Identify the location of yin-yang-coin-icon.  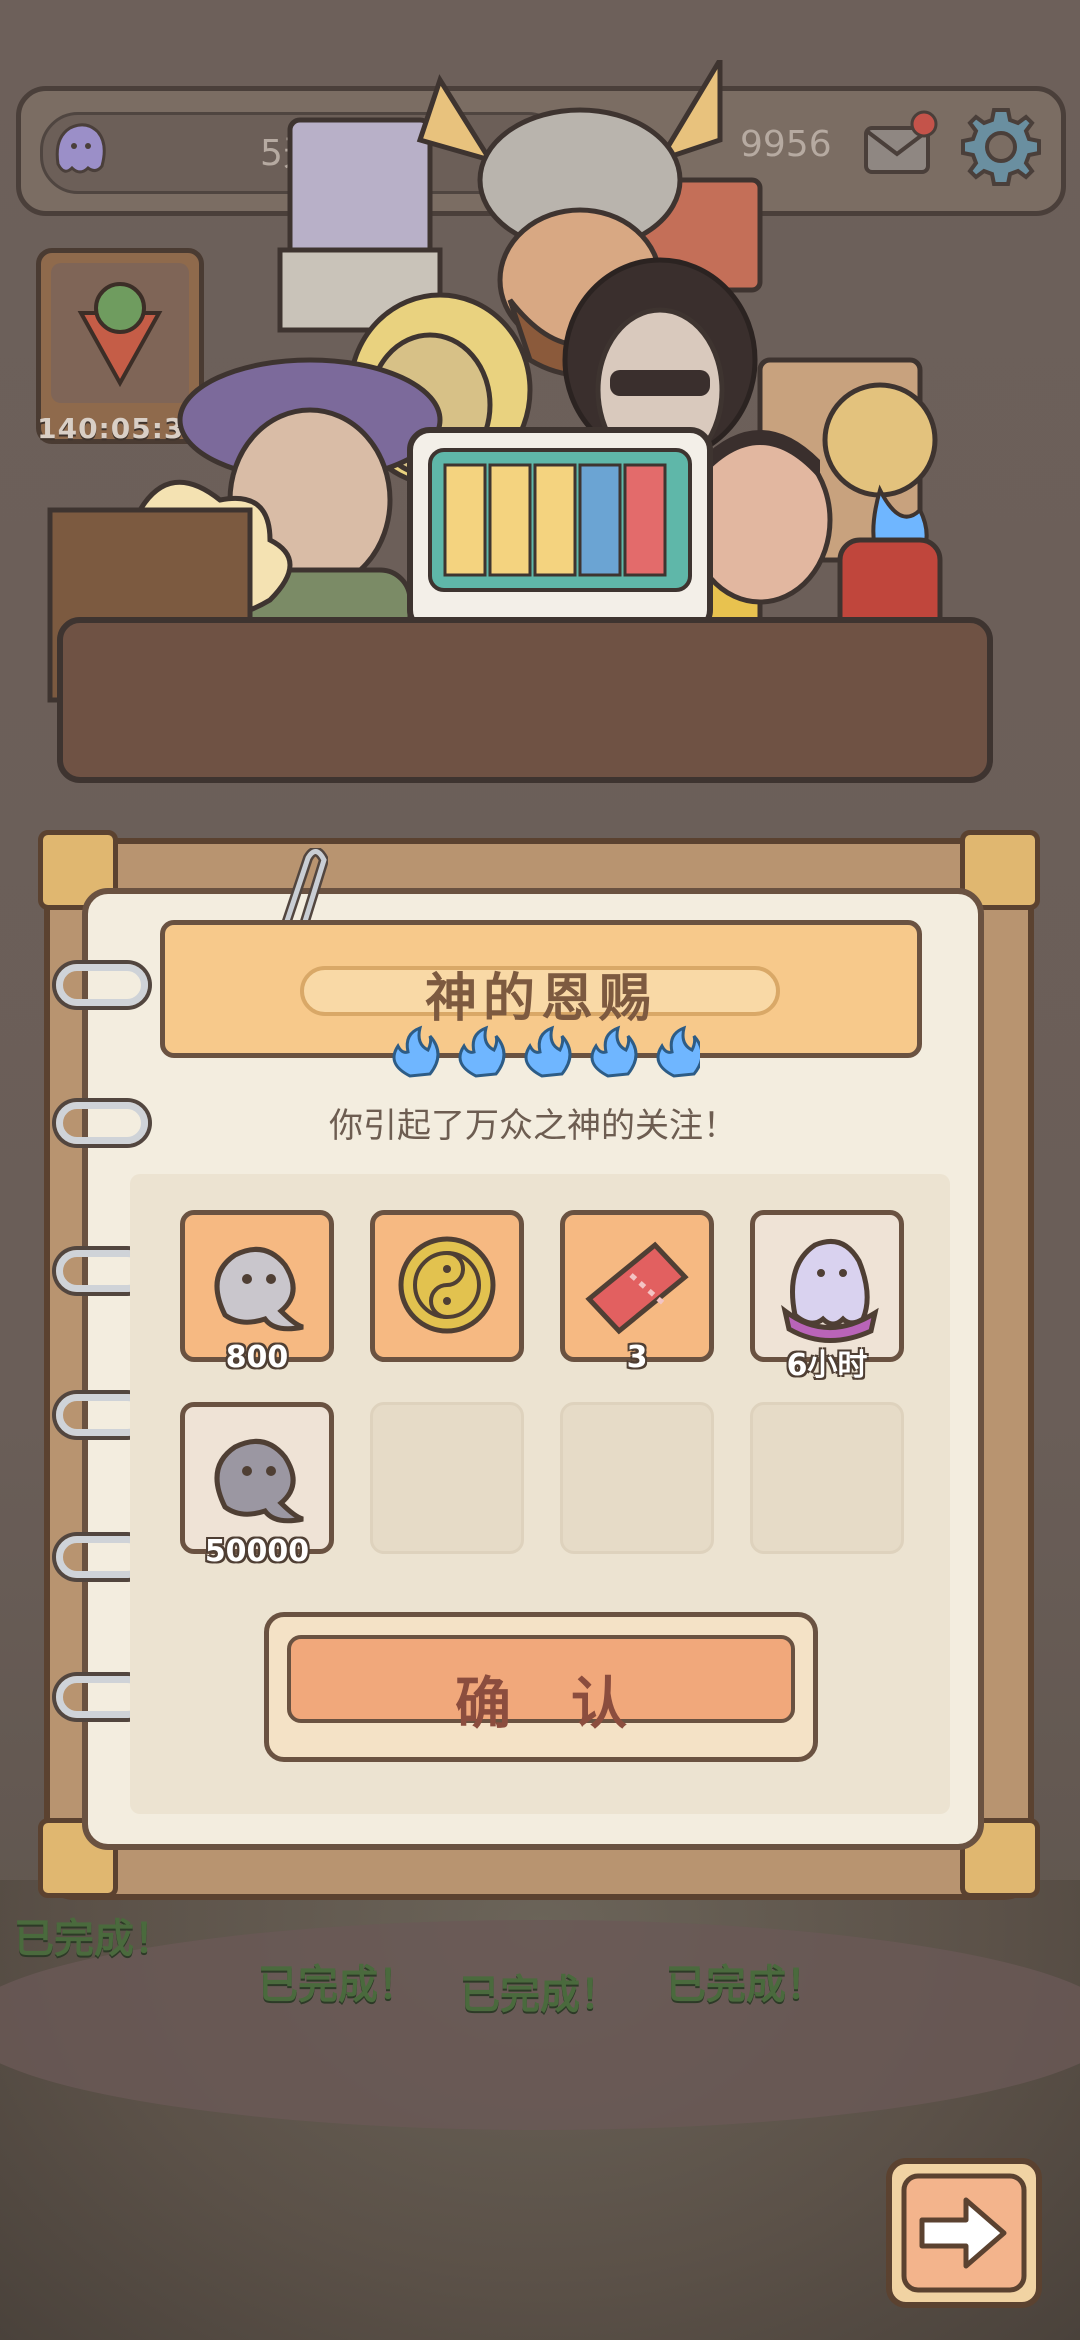
(447, 1285).